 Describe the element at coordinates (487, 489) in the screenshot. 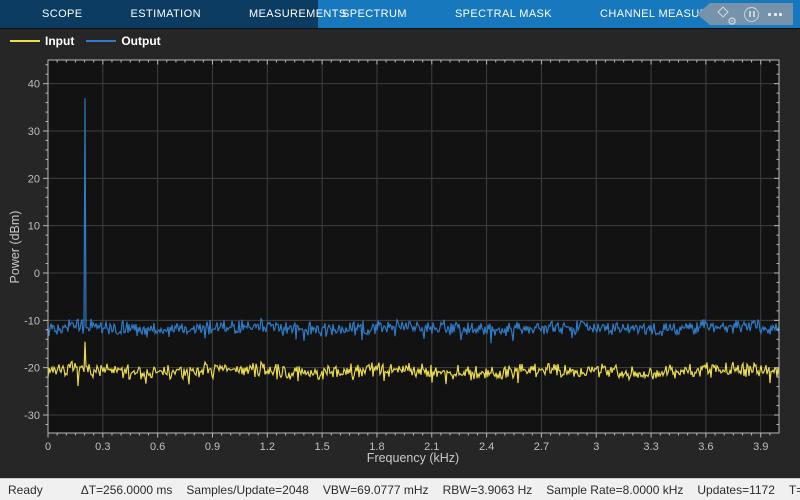

I see `status-rbw: RBW=3.9063 Hz` at that location.